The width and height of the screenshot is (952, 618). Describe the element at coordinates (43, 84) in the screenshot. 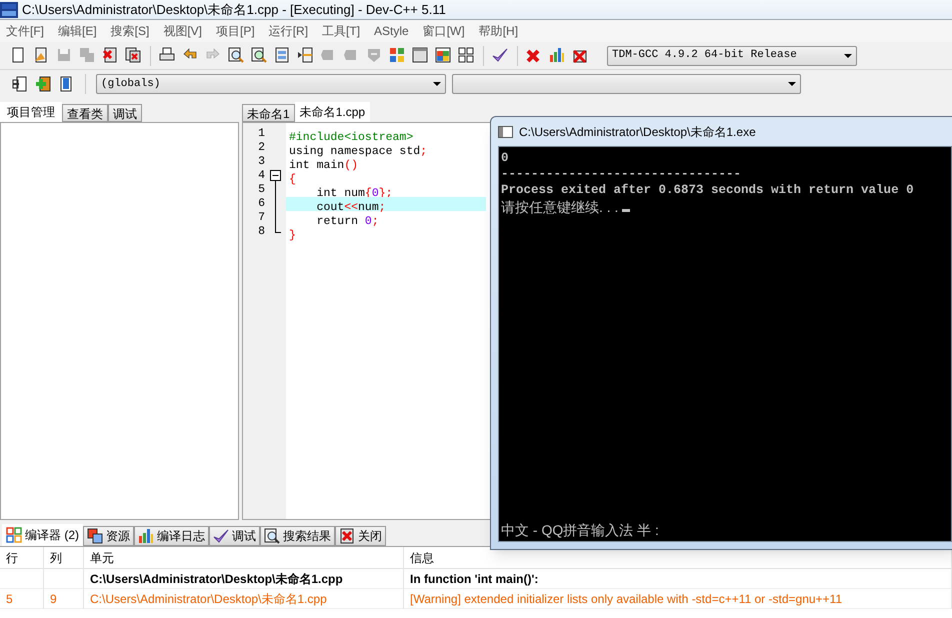

I see `add-member-icon` at that location.